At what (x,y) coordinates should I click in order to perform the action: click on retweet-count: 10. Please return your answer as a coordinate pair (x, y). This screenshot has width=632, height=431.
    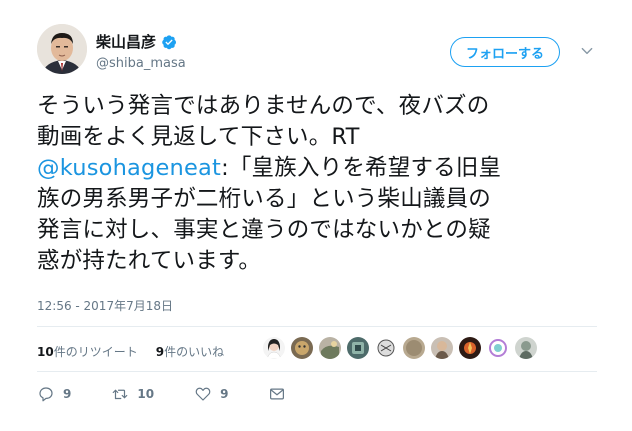
    Looking at the image, I should click on (146, 394).